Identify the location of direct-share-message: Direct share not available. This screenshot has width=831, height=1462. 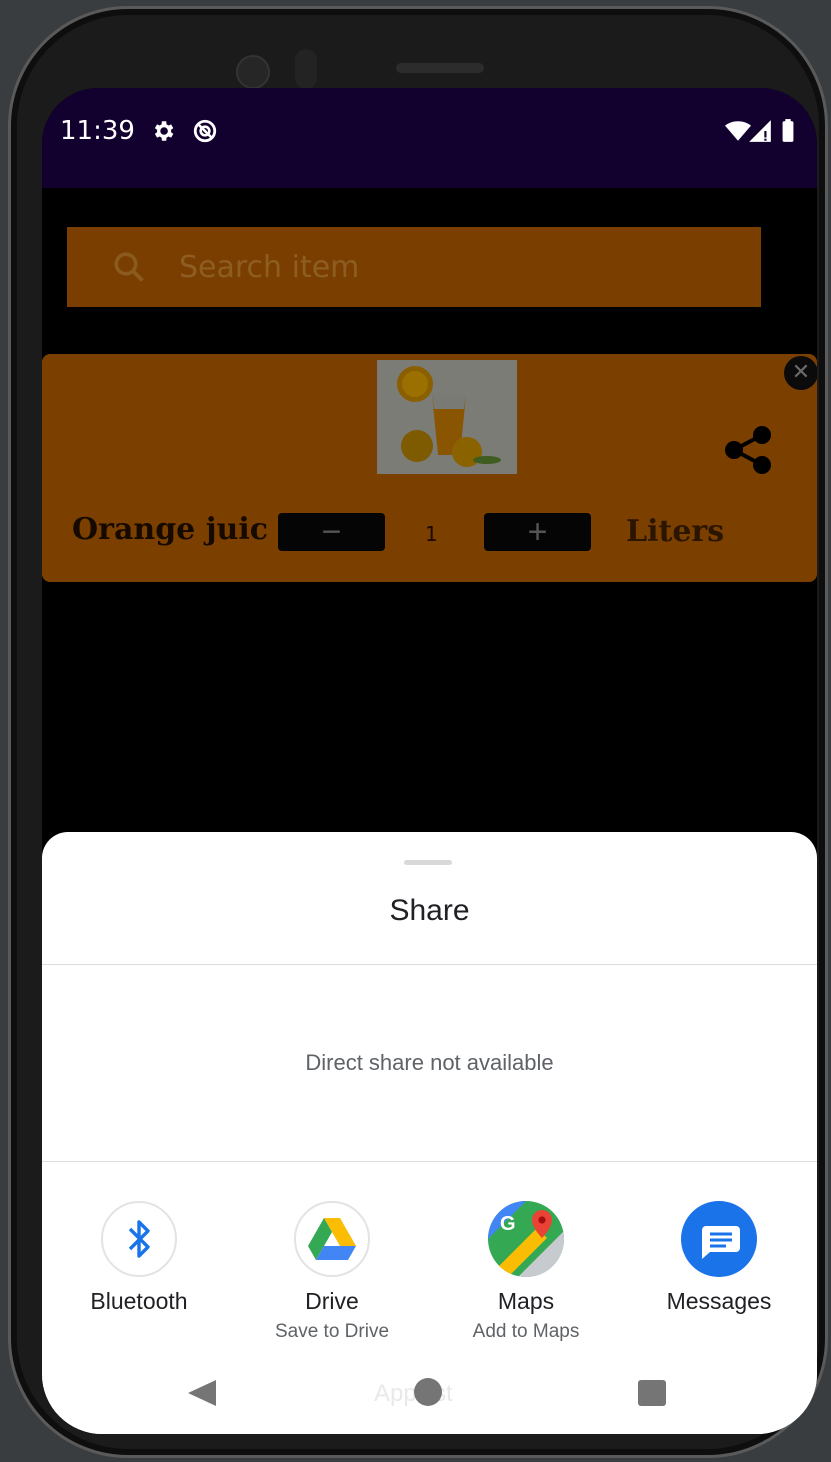
(429, 1062).